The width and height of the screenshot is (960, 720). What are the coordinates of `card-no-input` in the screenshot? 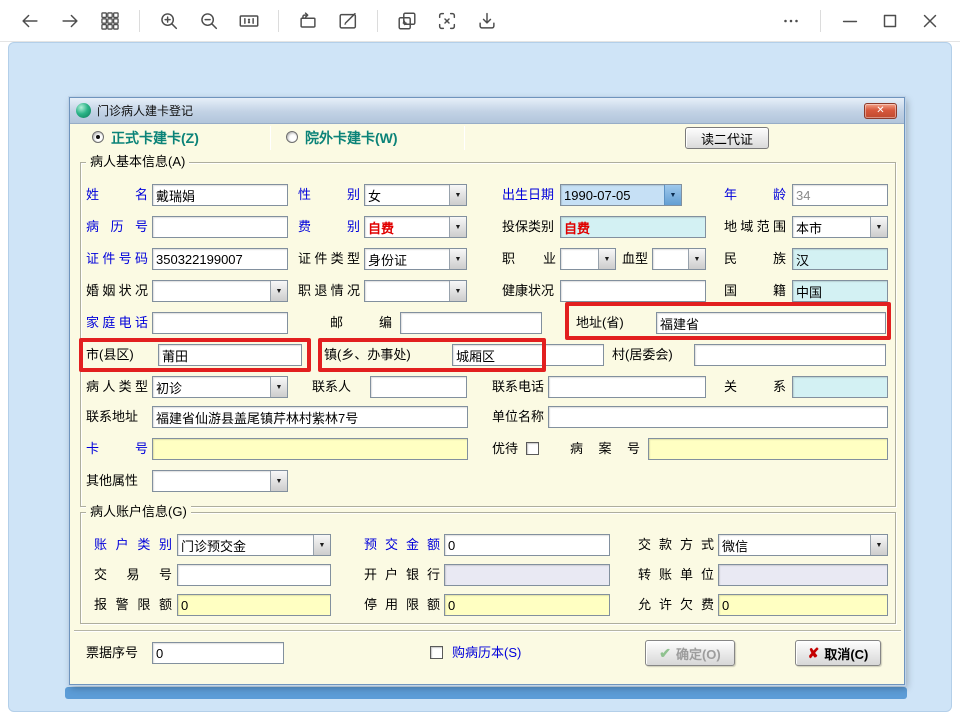 It's located at (310, 449).